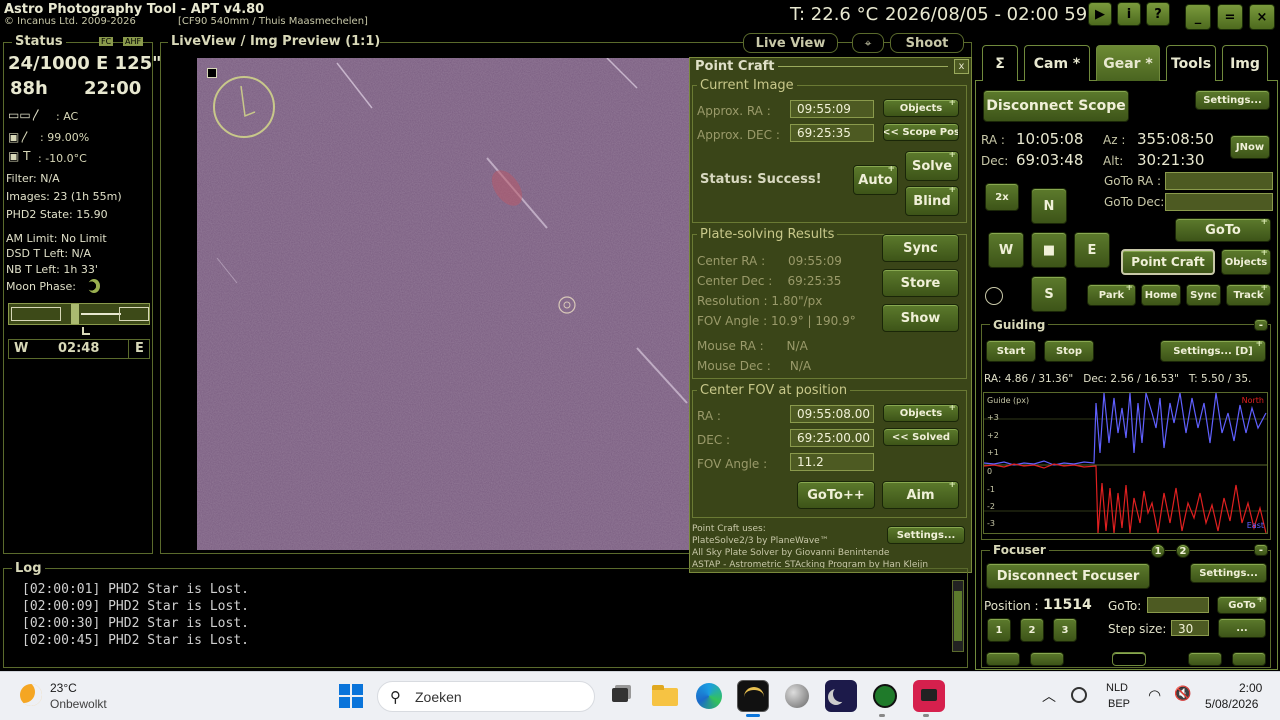 This screenshot has height=720, width=1280. I want to click on planet-app-icon, so click(797, 696).